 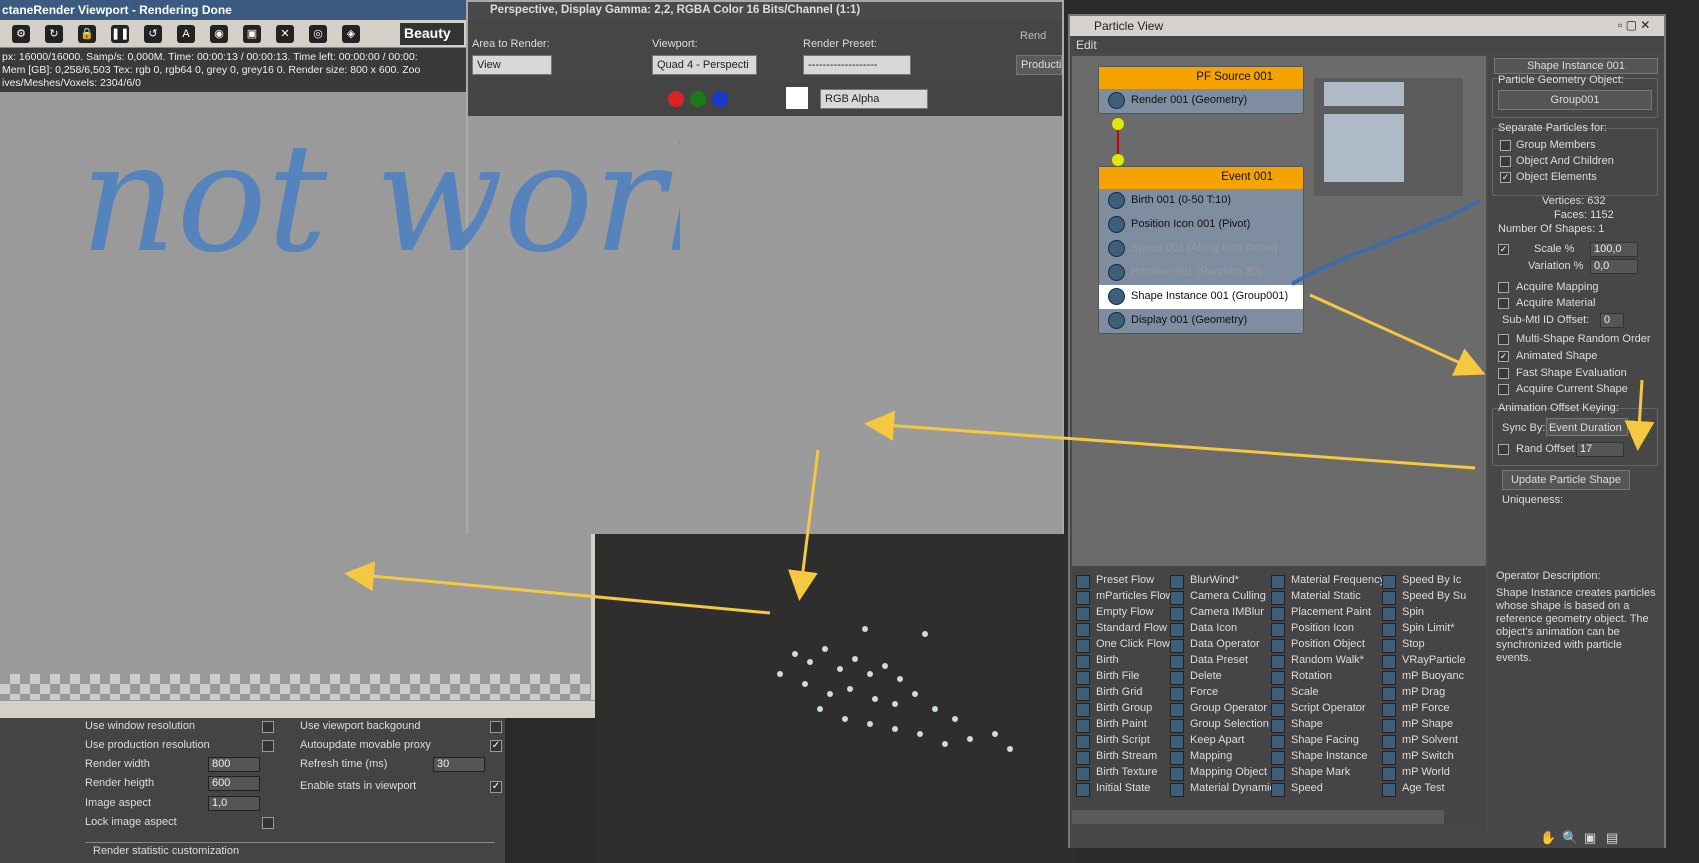 I want to click on arrow-to-animated-shape, so click(x=1397, y=334).